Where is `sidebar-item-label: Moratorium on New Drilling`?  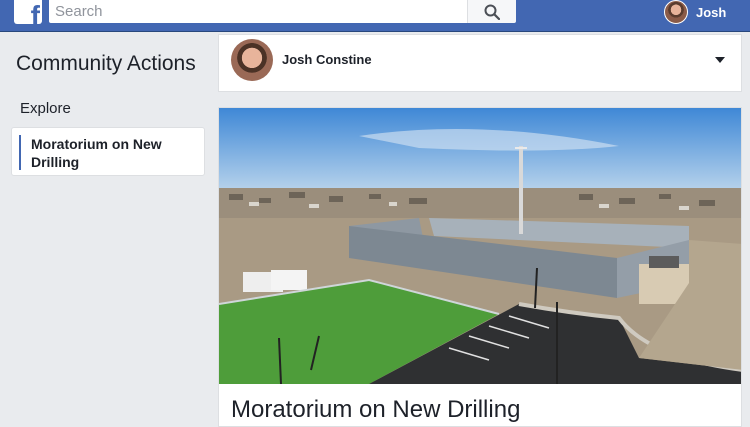
sidebar-item-label: Moratorium on New Drilling is located at coordinates (96, 153).